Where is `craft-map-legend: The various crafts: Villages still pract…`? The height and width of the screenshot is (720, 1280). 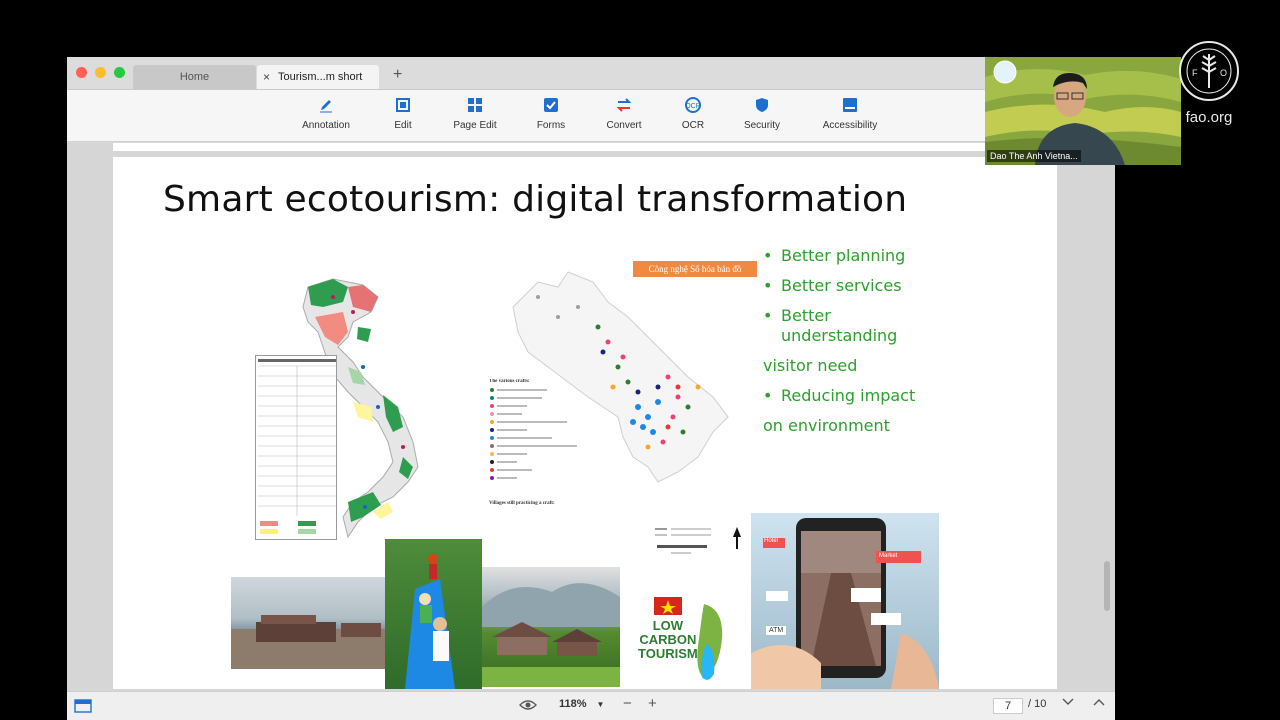
craft-map-legend: The various crafts: Villages still pract… is located at coordinates (544, 454).